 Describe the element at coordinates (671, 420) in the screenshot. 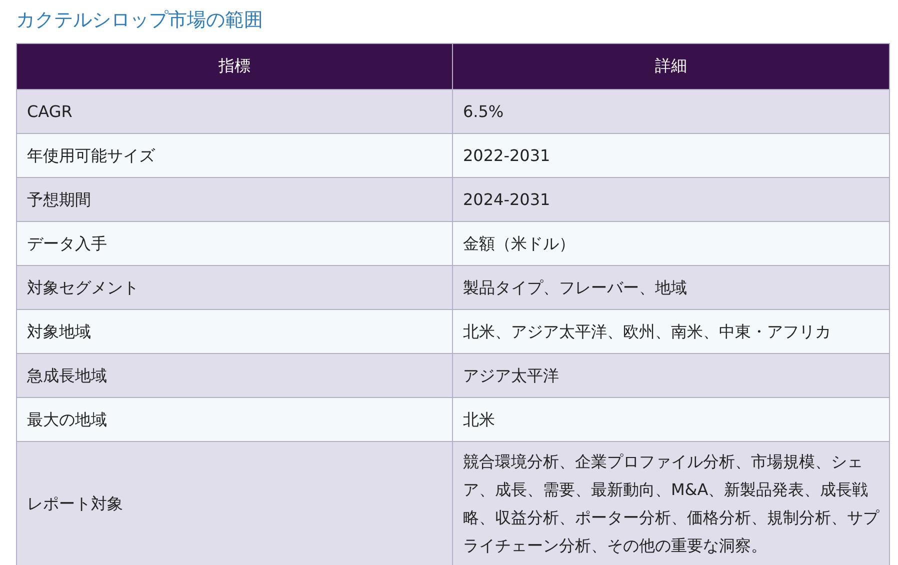

I see `table-cell: 北米` at that location.